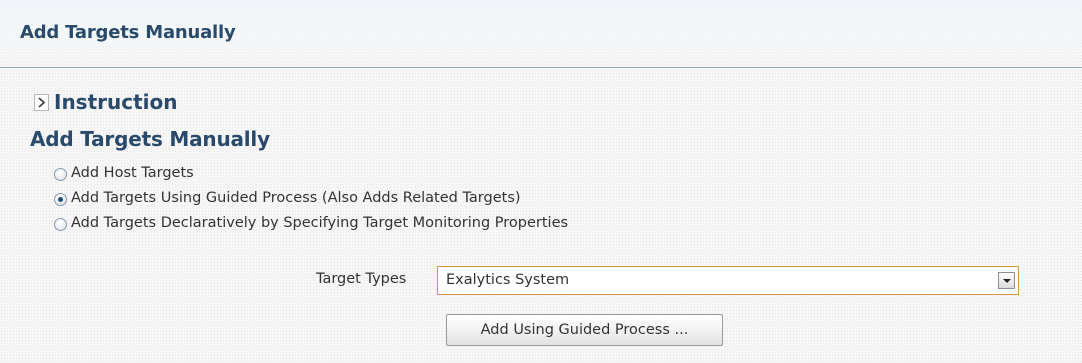  Describe the element at coordinates (728, 280) in the screenshot. I see `target-types-select: Exalytics System` at that location.